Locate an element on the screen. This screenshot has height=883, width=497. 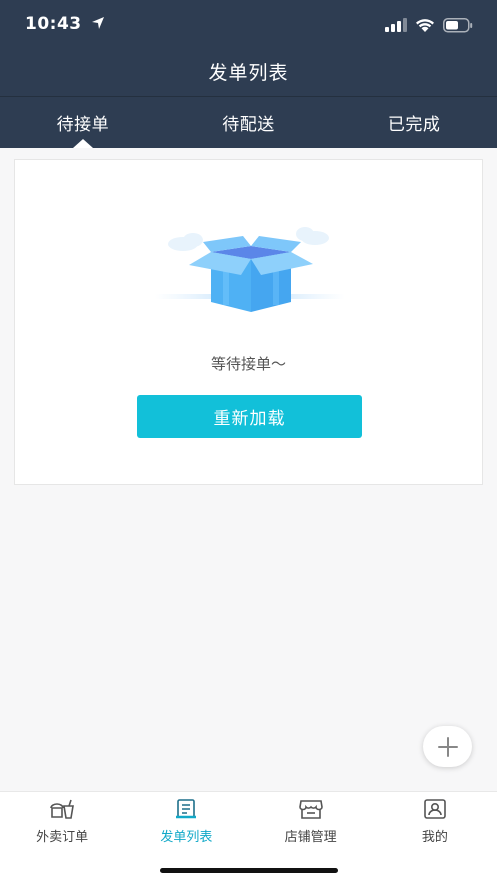
tabbar-label: 我的 is located at coordinates (434, 837).